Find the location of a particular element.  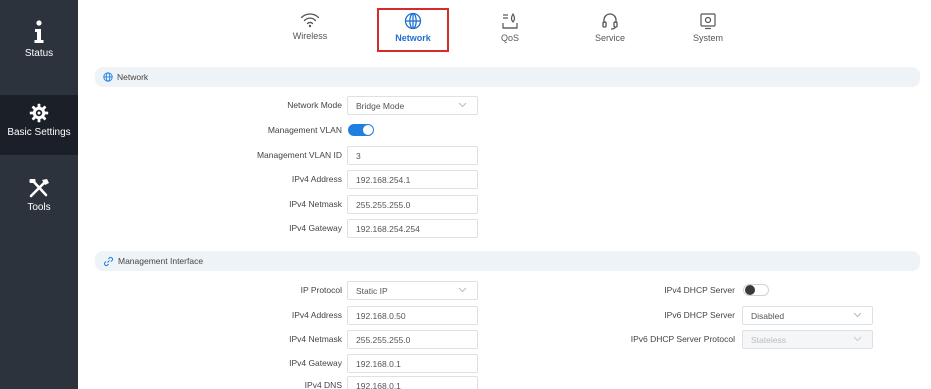

ipv6-dhcp-server-value: Disabled is located at coordinates (768, 315).